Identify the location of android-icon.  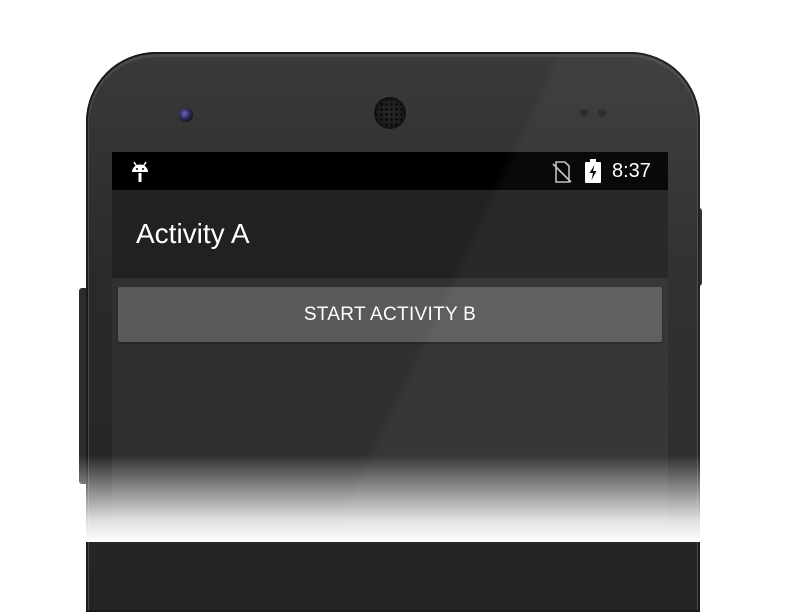
(140, 171).